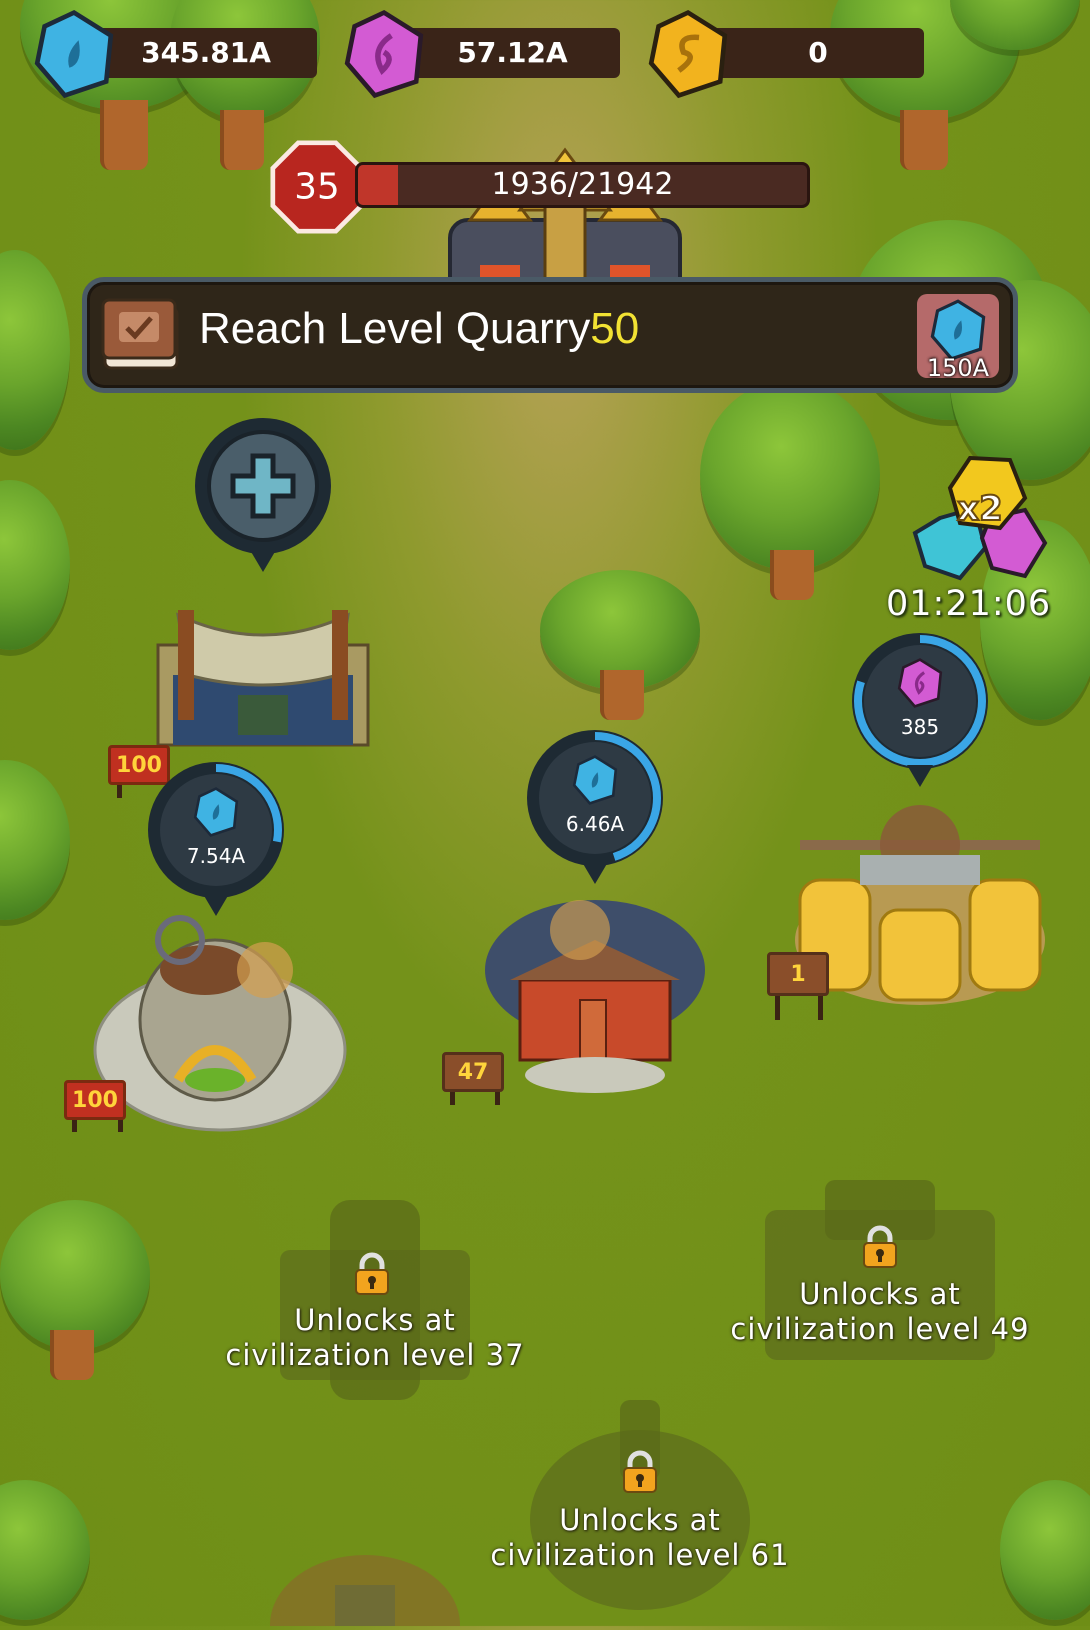  I want to click on locked-line2: civilization level 49, so click(880, 1329).